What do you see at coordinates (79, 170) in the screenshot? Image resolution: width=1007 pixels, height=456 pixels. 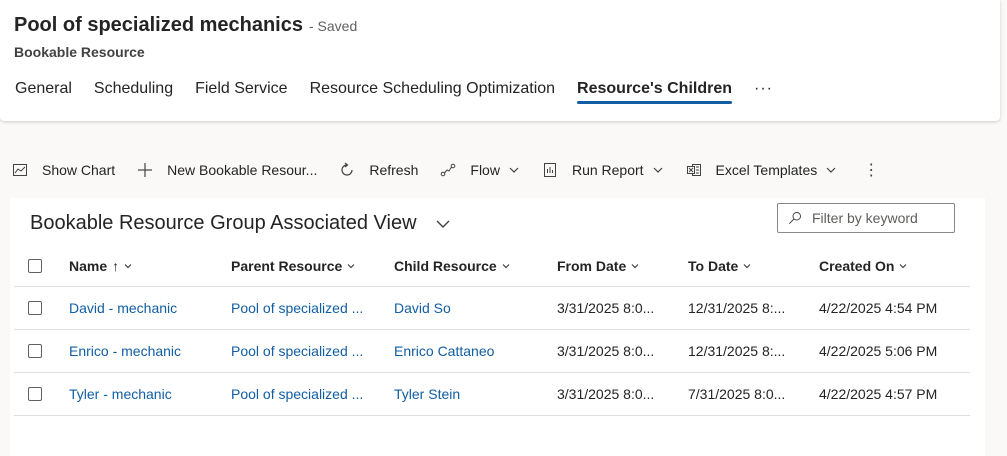 I see `show-chart-label: Show Chart` at bounding box center [79, 170].